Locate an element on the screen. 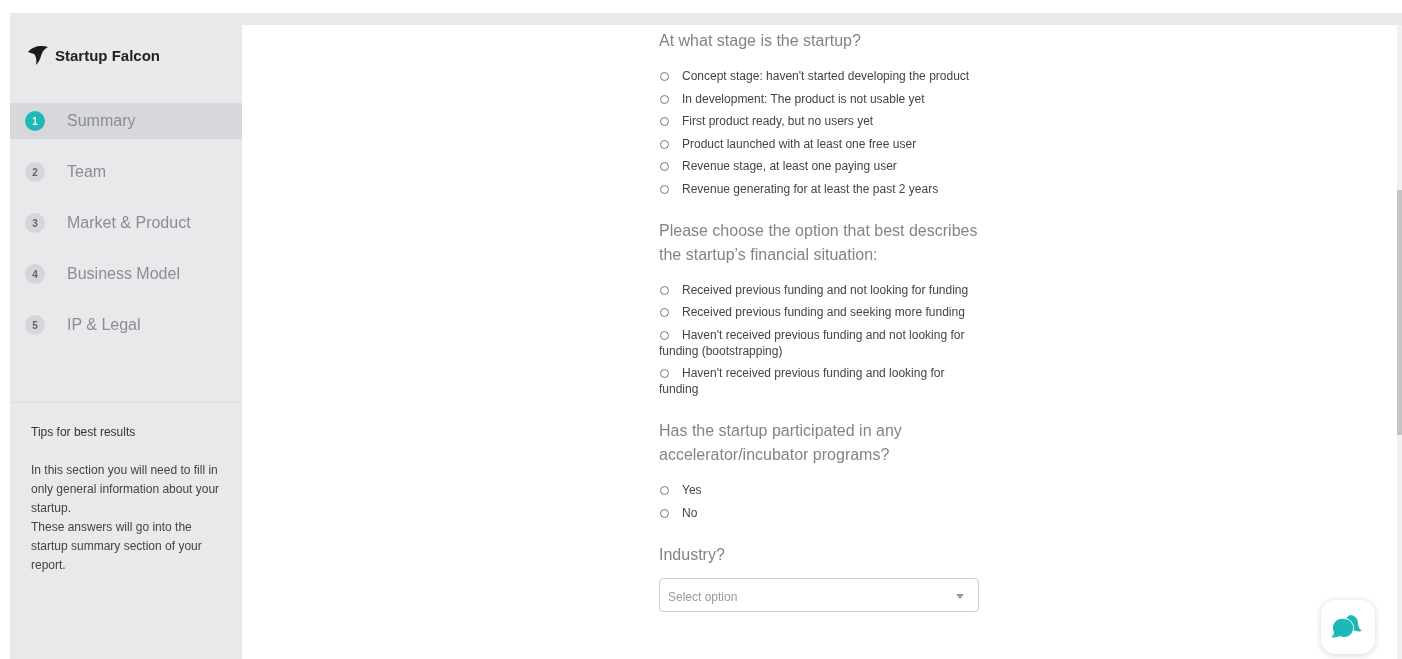 The width and height of the screenshot is (1402, 659). step-number: 4 is located at coordinates (35, 274).